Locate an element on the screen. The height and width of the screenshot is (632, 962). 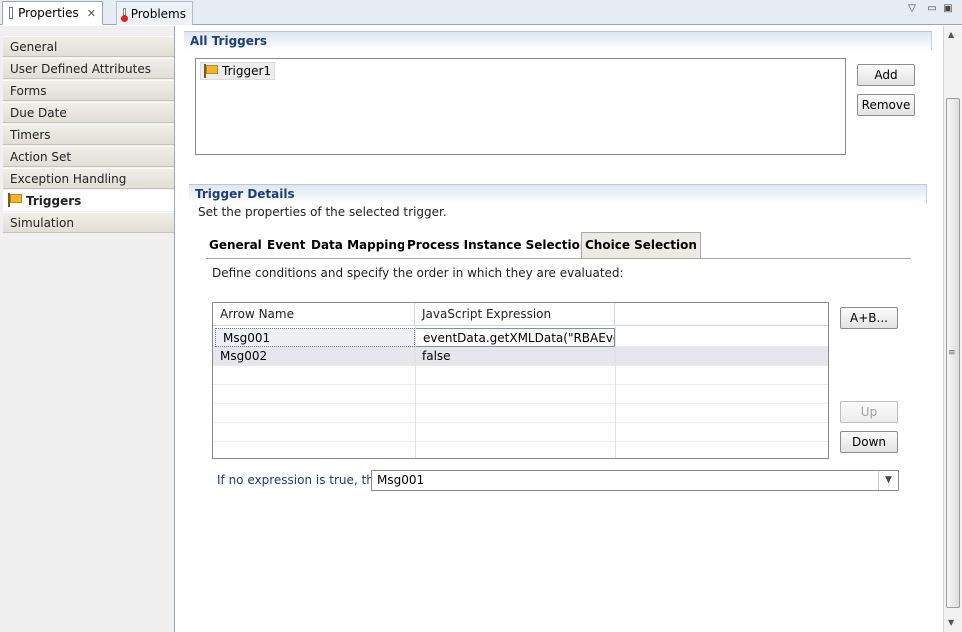
category-user-defined-attributes: User Defined Attributes is located at coordinates (88, 68).